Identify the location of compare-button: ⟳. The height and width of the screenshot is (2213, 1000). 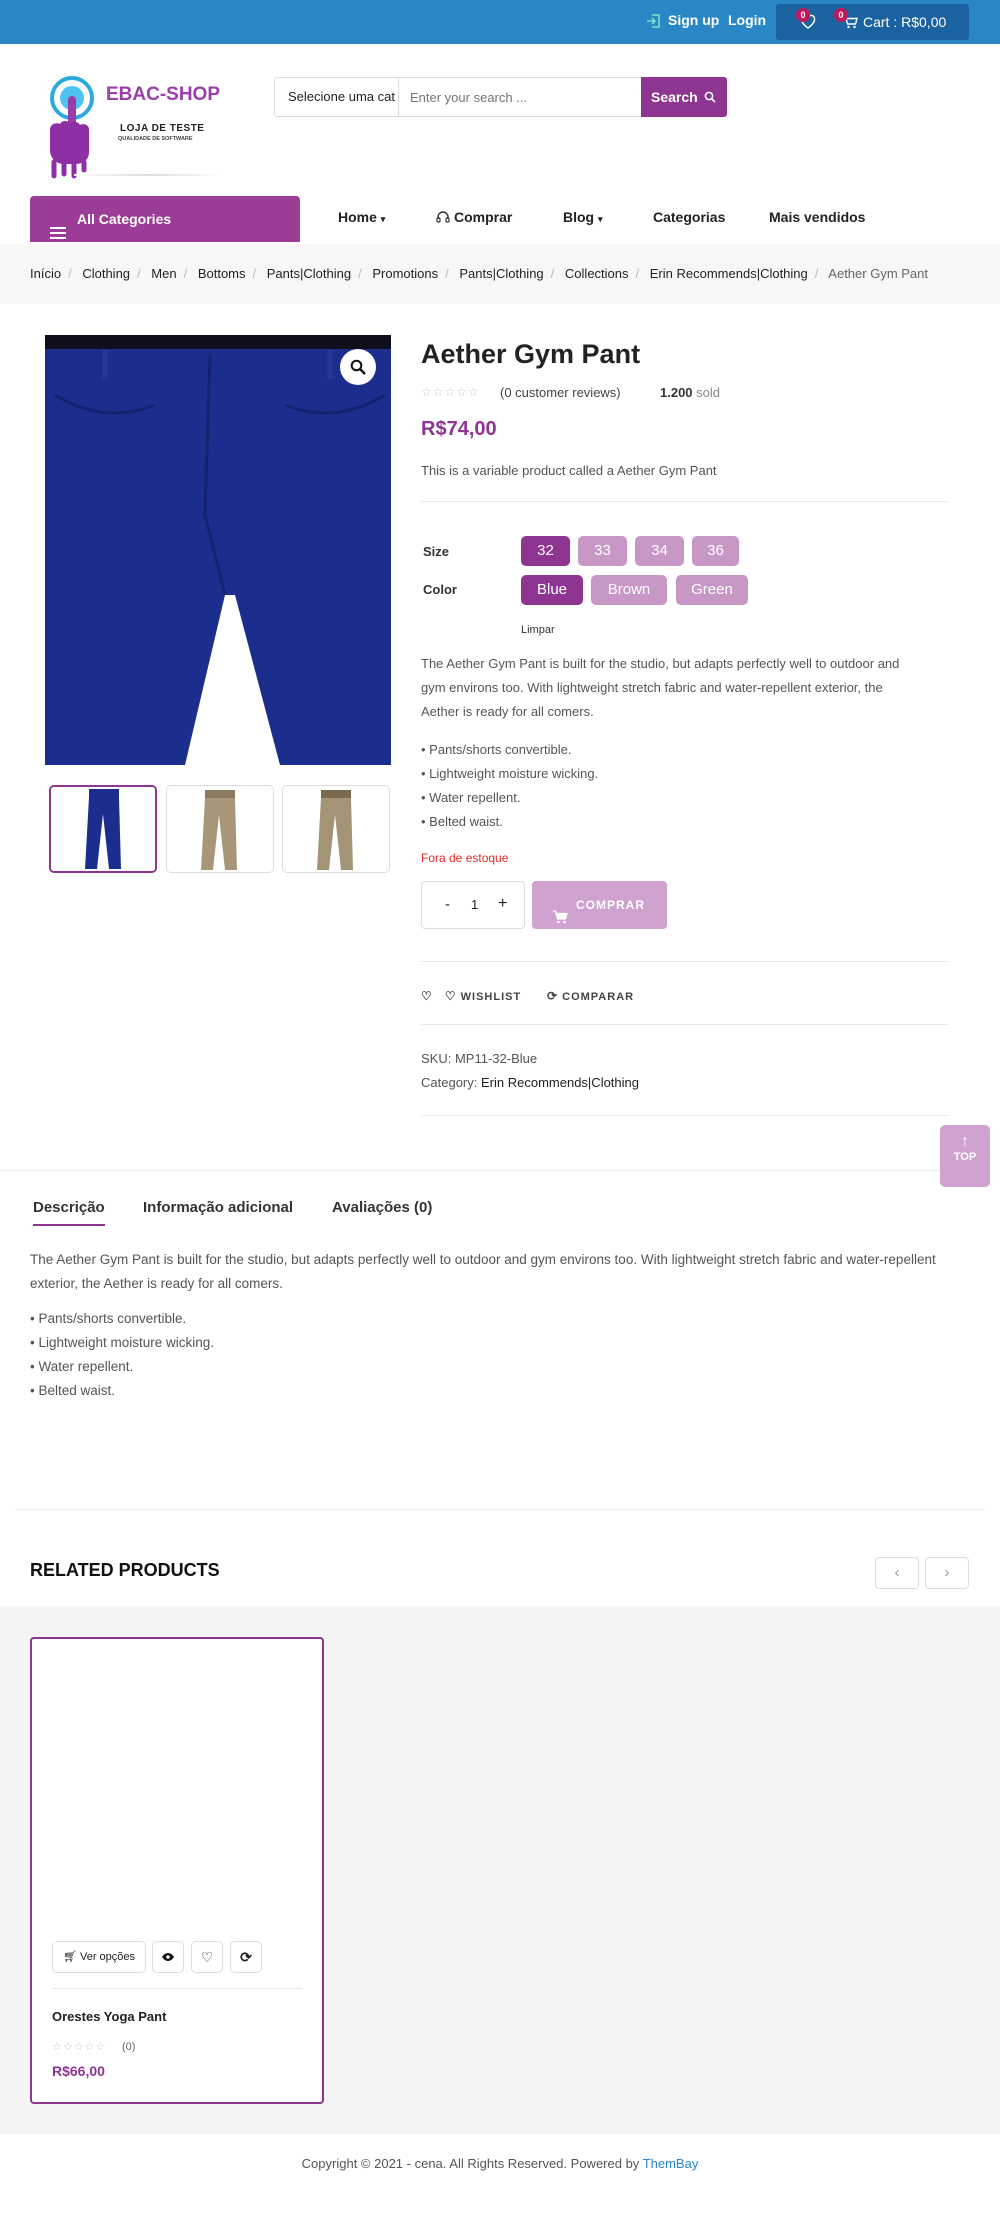
(246, 1957).